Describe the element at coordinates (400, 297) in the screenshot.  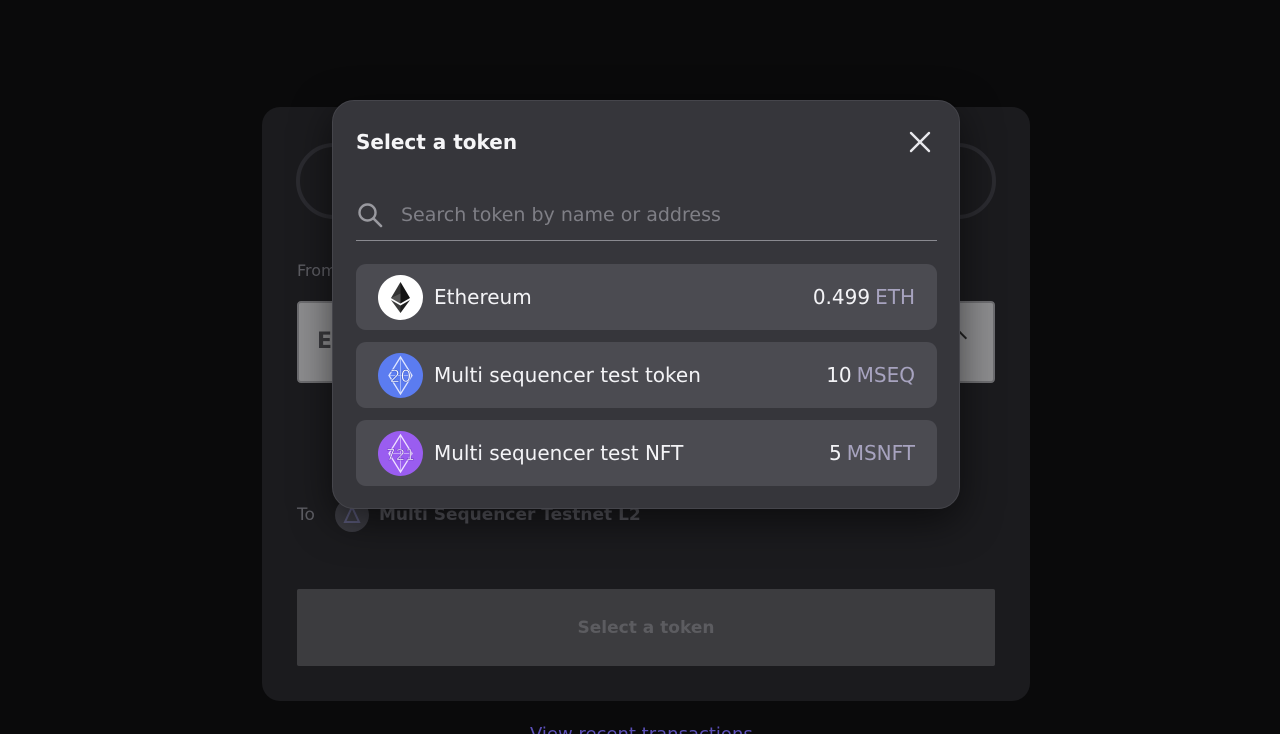
I see `ethereum-icon` at that location.